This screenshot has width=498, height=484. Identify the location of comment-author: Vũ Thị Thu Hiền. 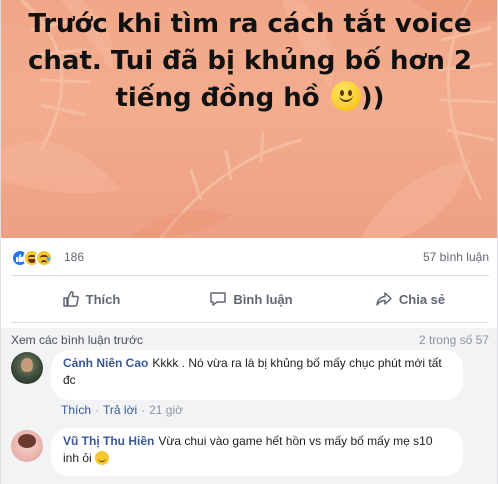
(108, 441).